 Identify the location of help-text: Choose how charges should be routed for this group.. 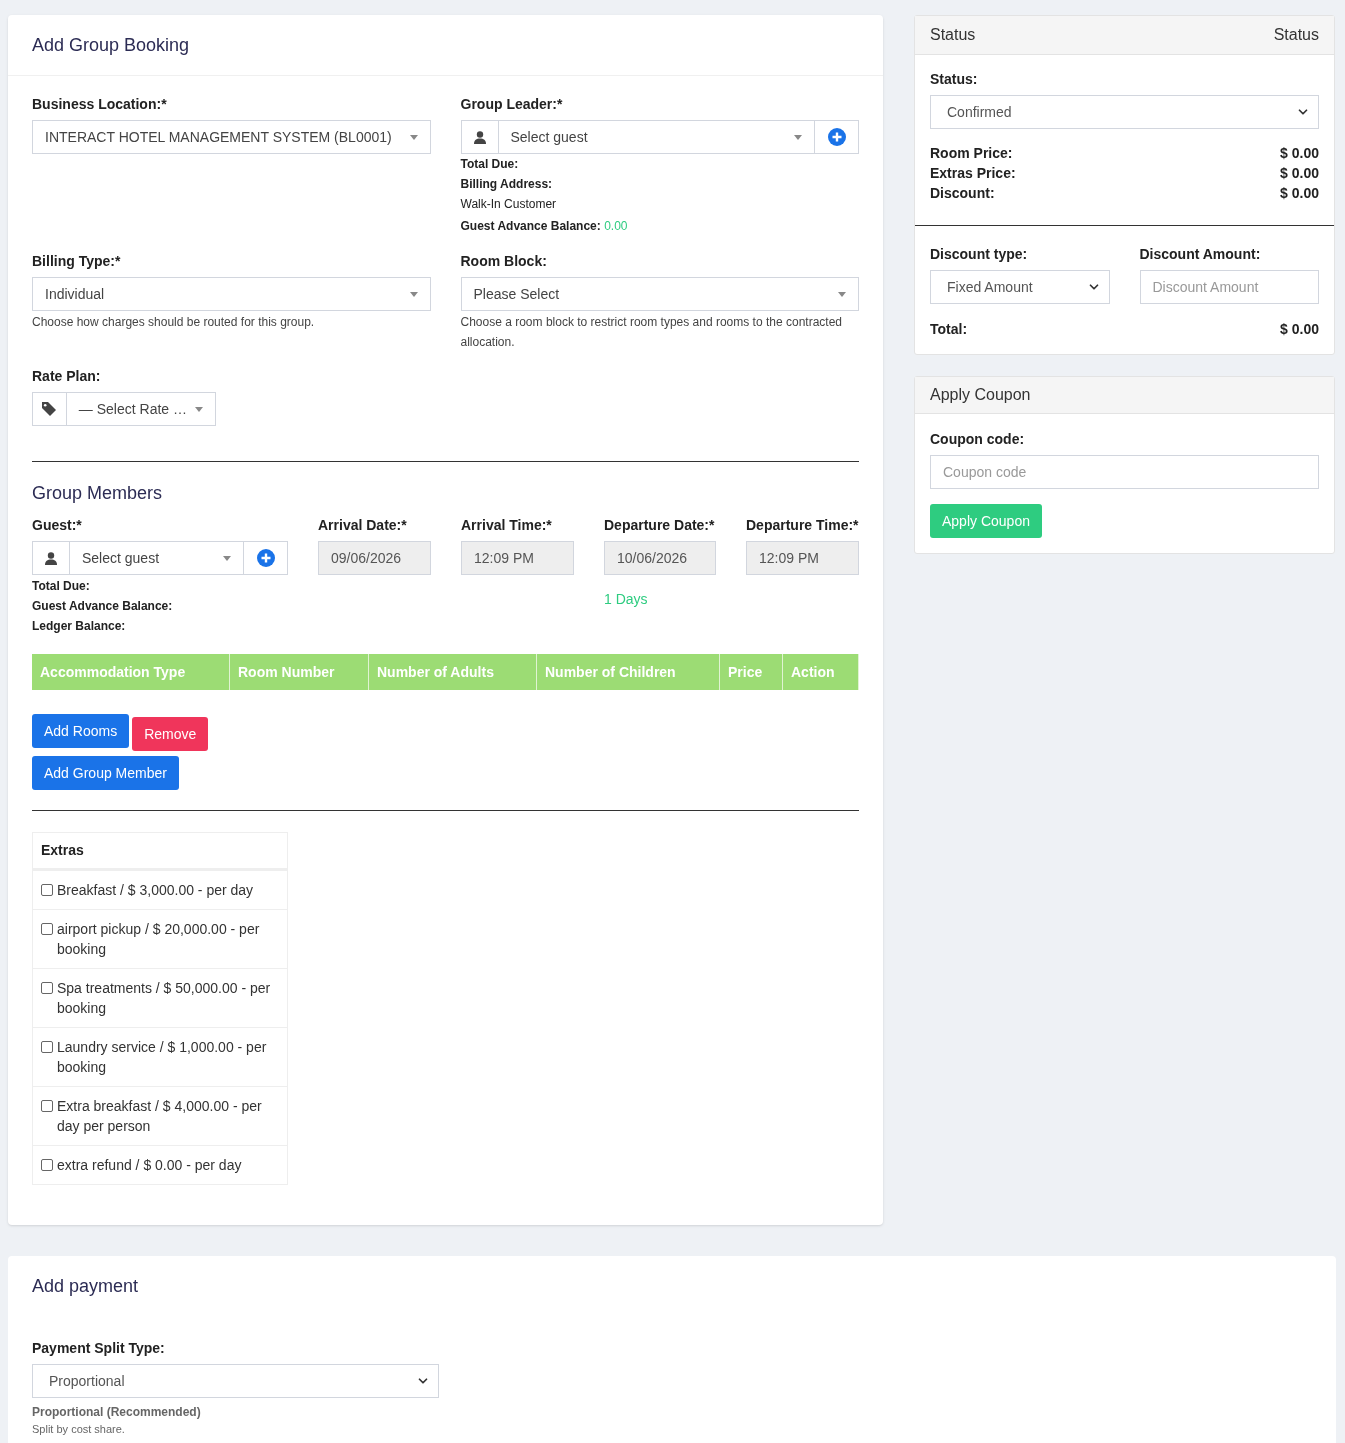
(174, 322).